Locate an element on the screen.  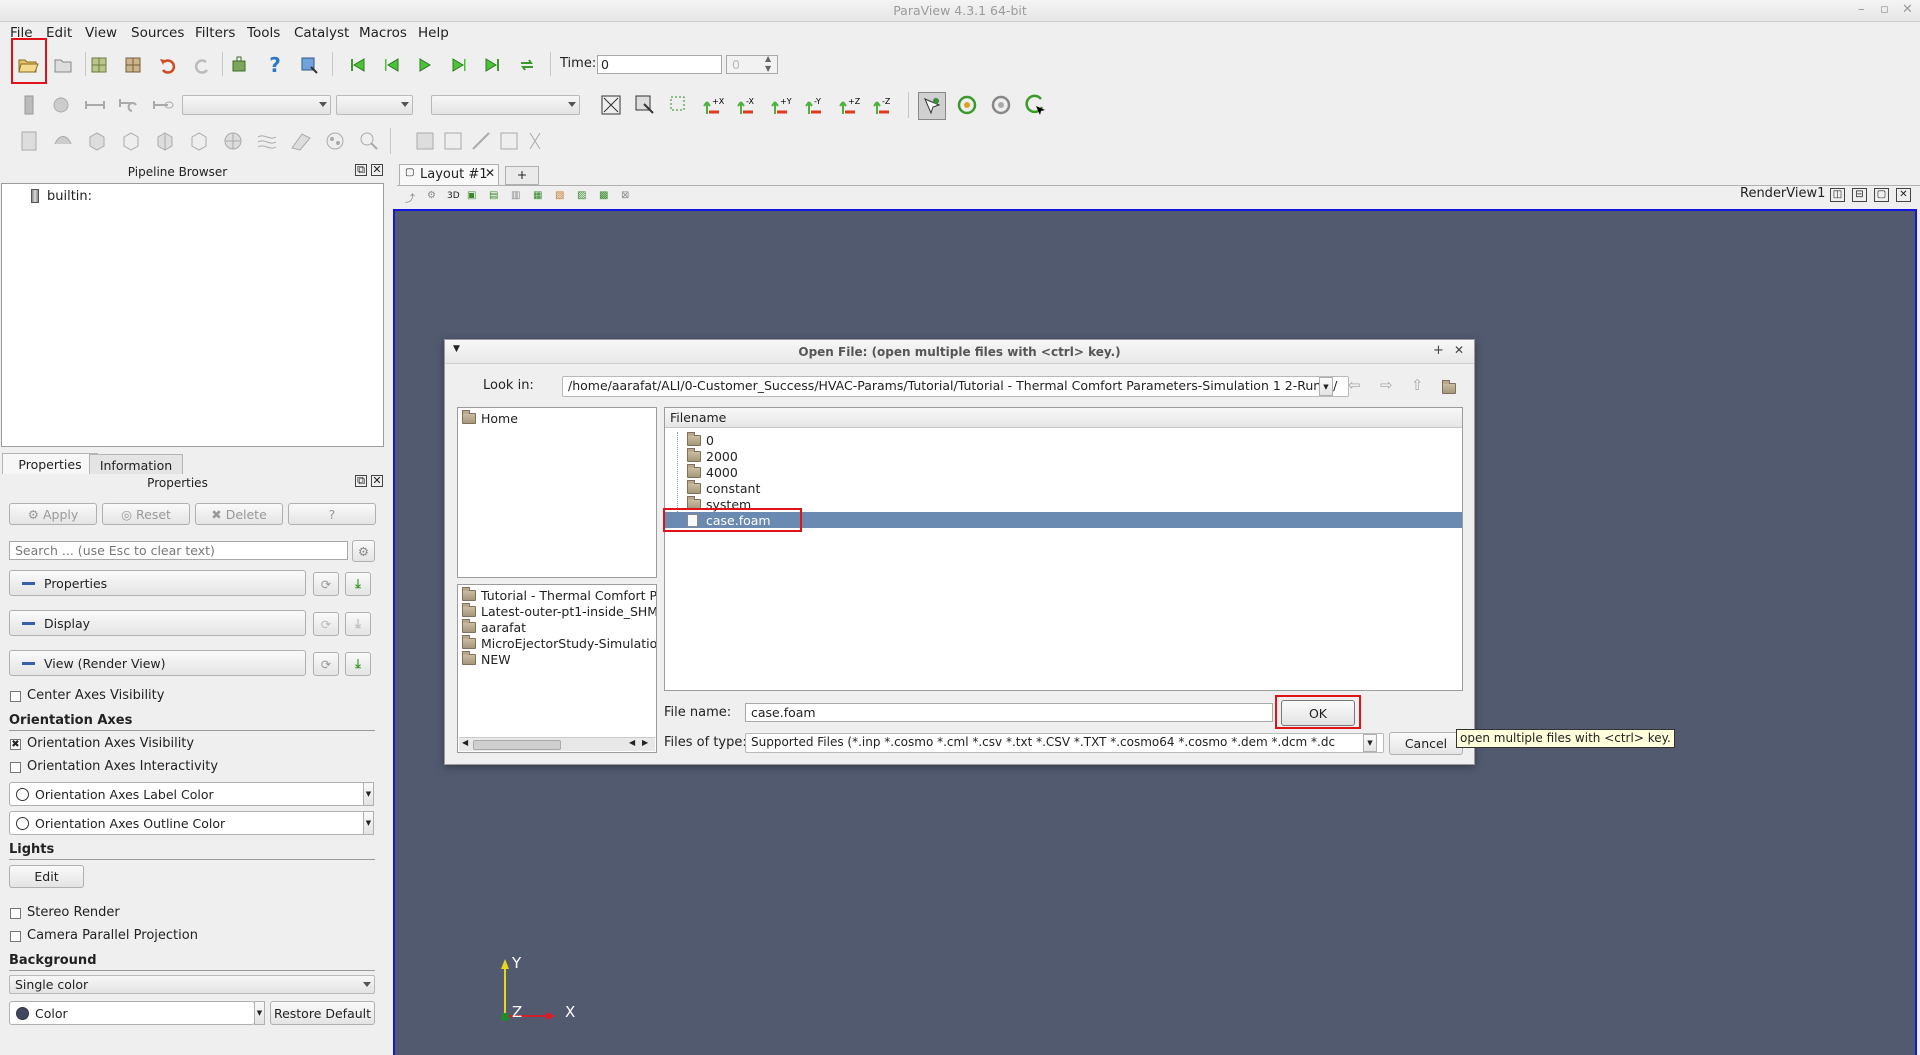
recent-files-button is located at coordinates (63, 65).